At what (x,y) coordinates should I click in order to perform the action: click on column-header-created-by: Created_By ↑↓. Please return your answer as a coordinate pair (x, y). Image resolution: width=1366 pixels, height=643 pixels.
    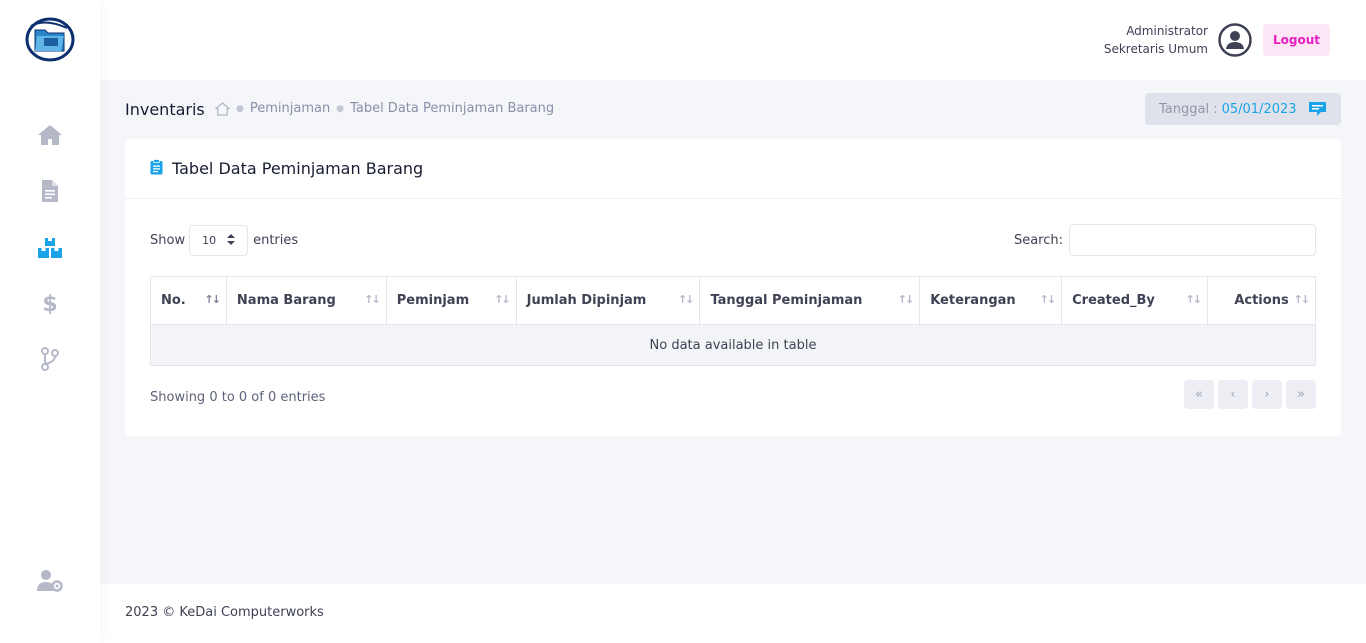
    Looking at the image, I should click on (1135, 300).